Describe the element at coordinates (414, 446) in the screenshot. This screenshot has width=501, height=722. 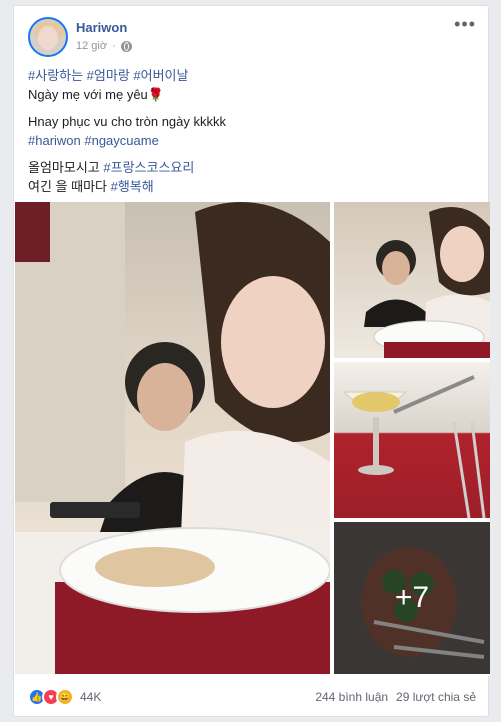
I see `photo-thumb-2-illustration` at that location.